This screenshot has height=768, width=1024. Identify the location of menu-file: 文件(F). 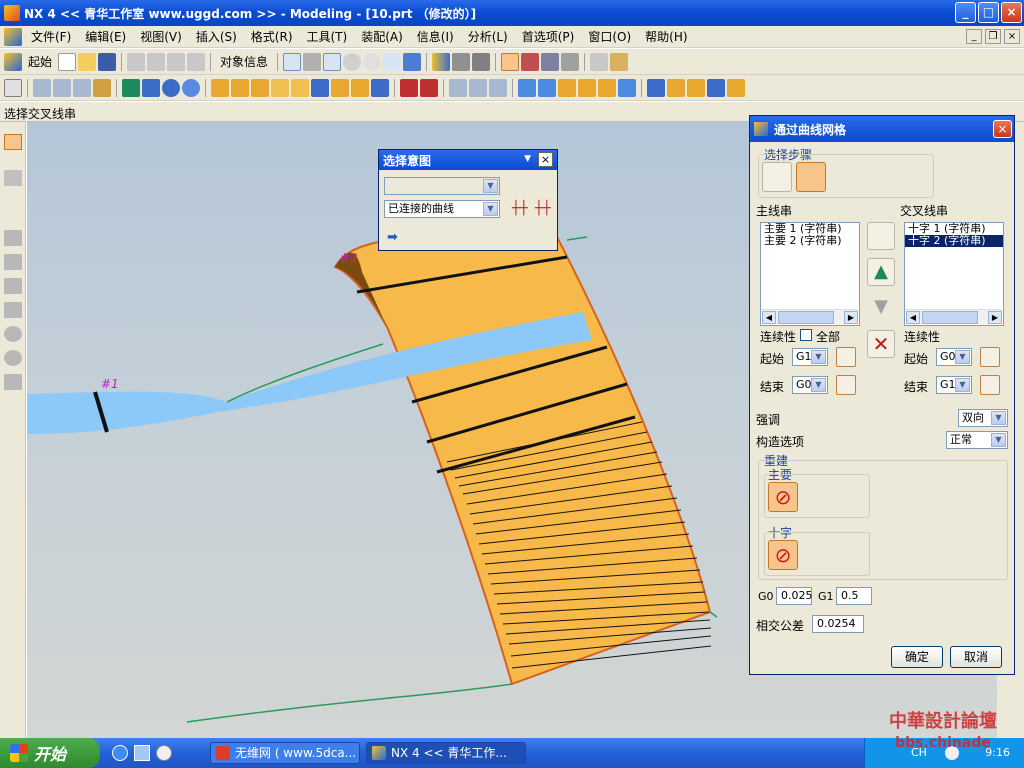
(51, 36).